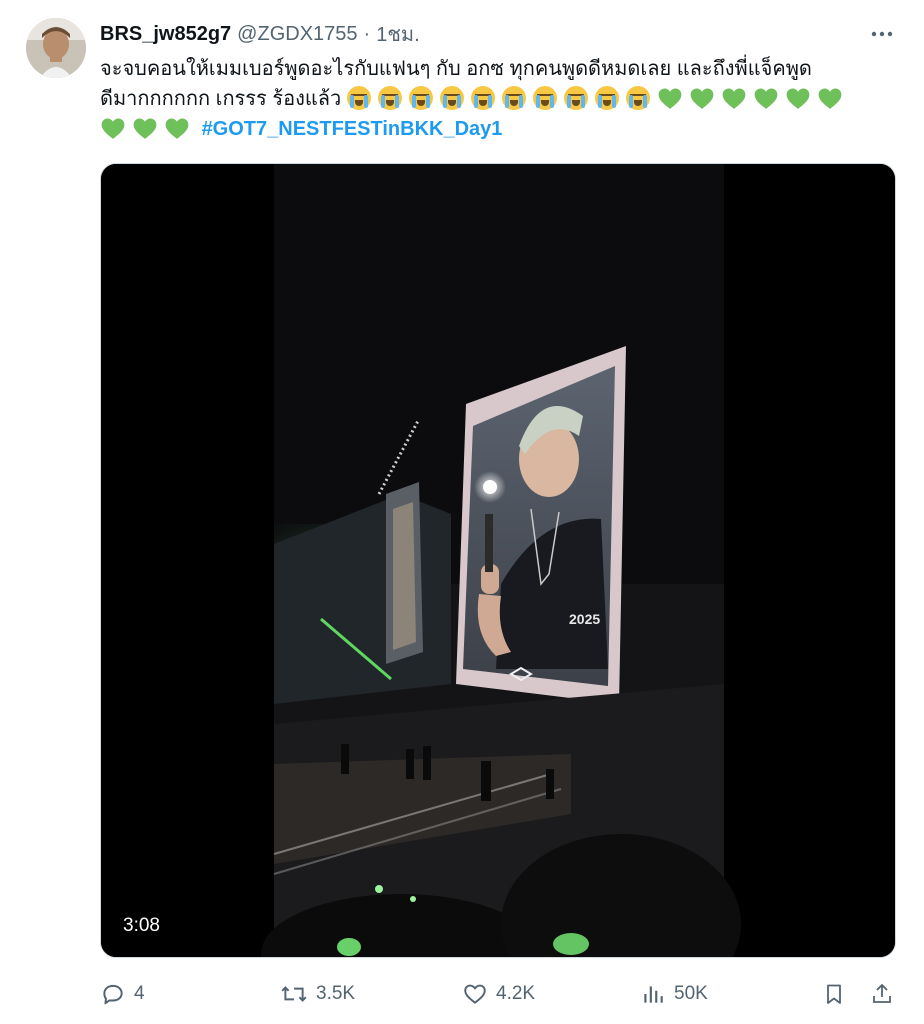 The image size is (924, 1024). What do you see at coordinates (139, 993) in the screenshot?
I see `reply-count: 4` at bounding box center [139, 993].